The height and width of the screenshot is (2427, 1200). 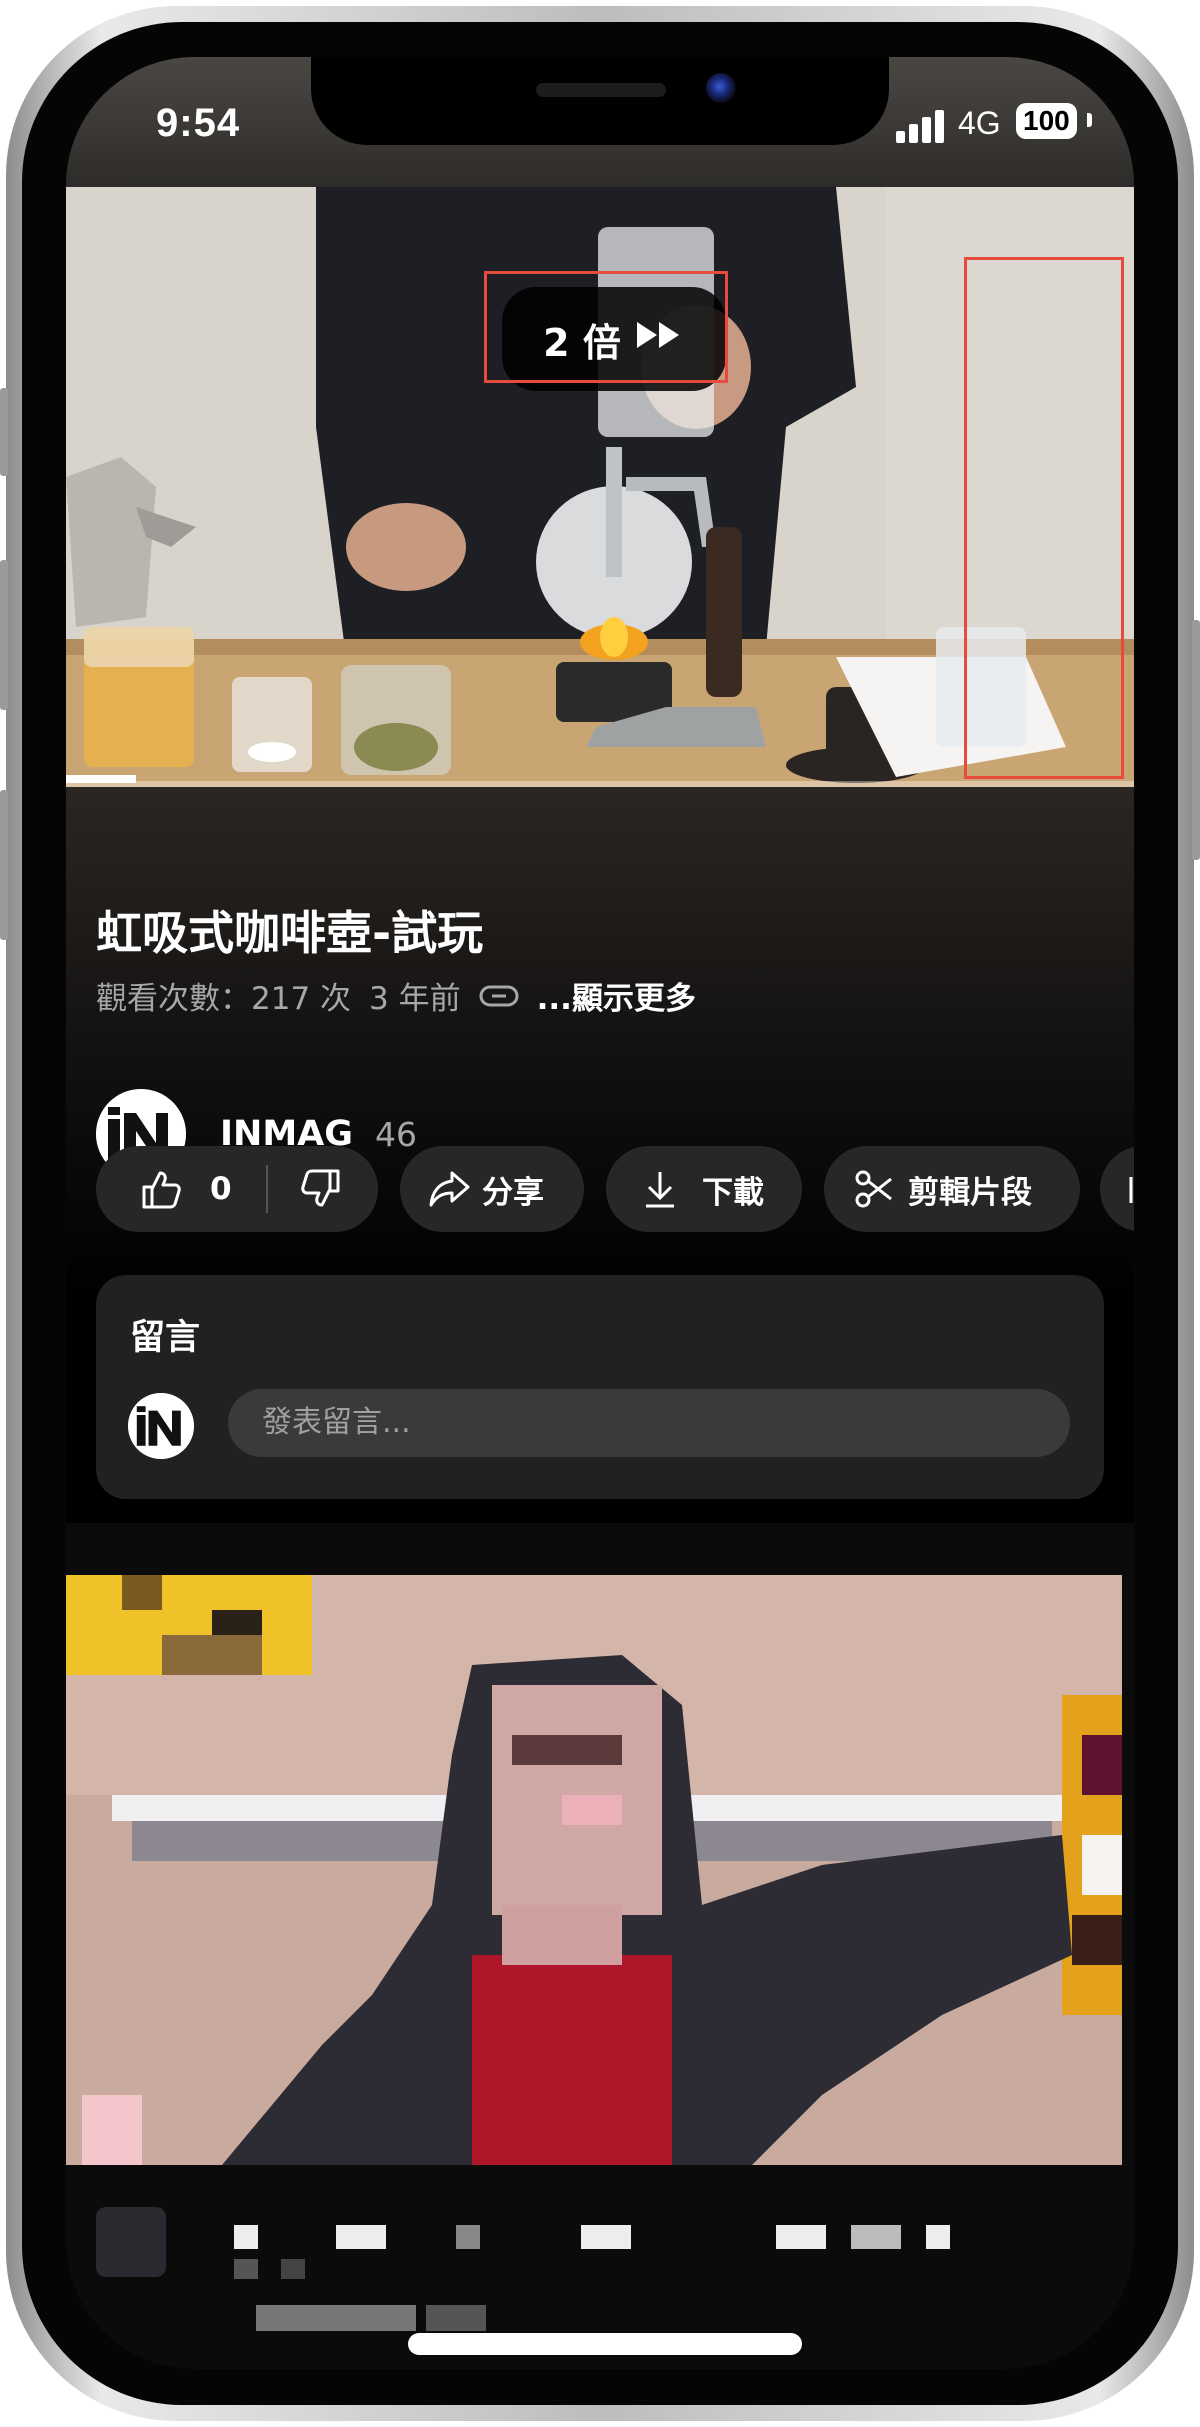 I want to click on thumbs-up-icon, so click(x=161, y=1190).